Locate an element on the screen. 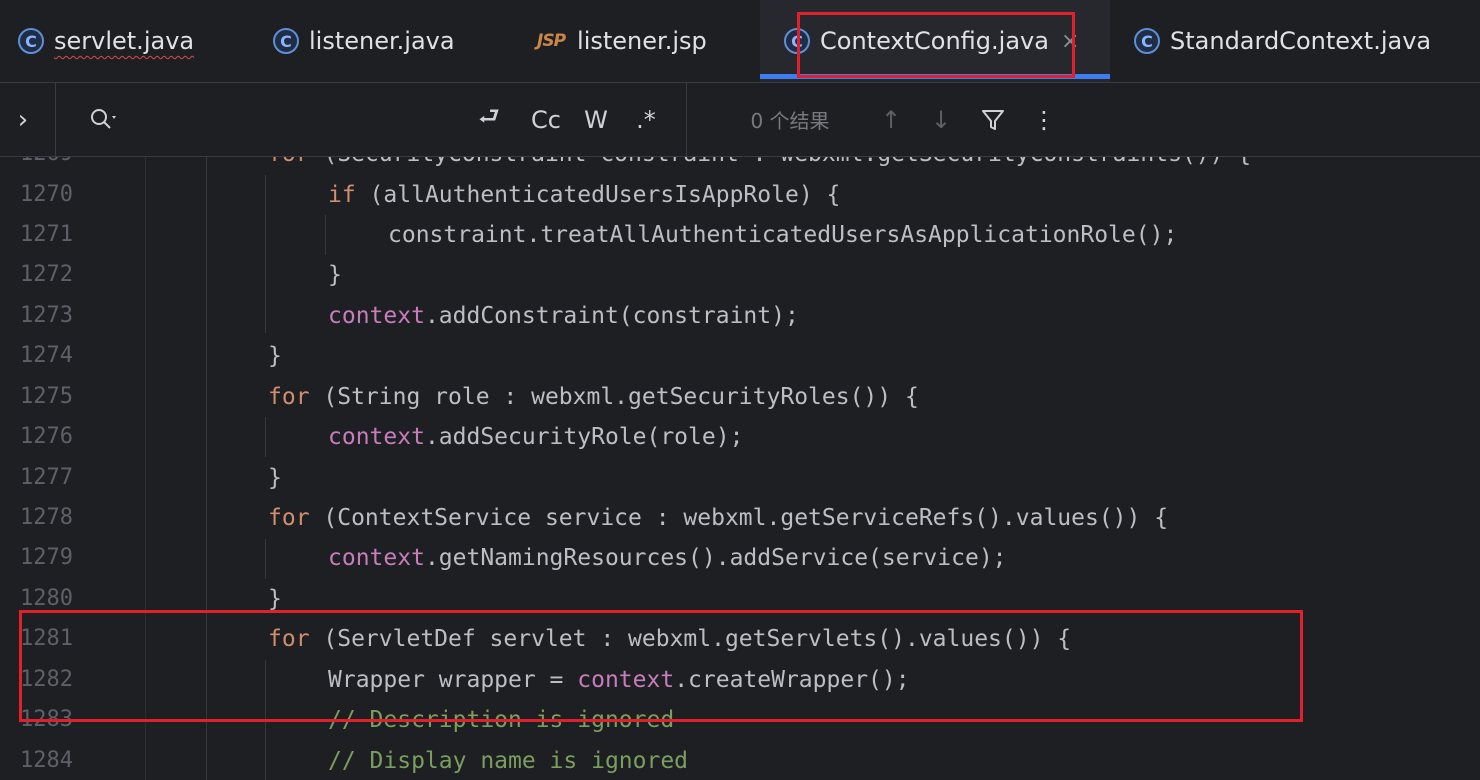 Image resolution: width=1480 pixels, height=780 pixels. jsp-file-icon: JSP is located at coordinates (551, 41).